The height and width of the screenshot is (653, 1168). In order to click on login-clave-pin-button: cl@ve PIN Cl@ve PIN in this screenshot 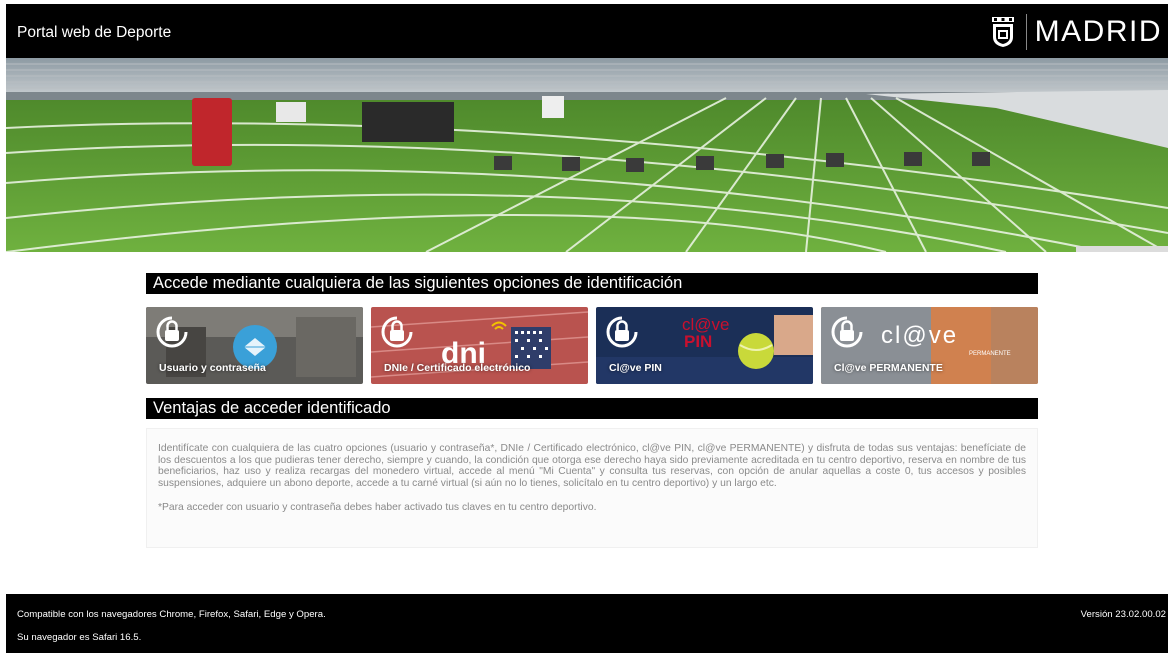, I will do `click(704, 345)`.